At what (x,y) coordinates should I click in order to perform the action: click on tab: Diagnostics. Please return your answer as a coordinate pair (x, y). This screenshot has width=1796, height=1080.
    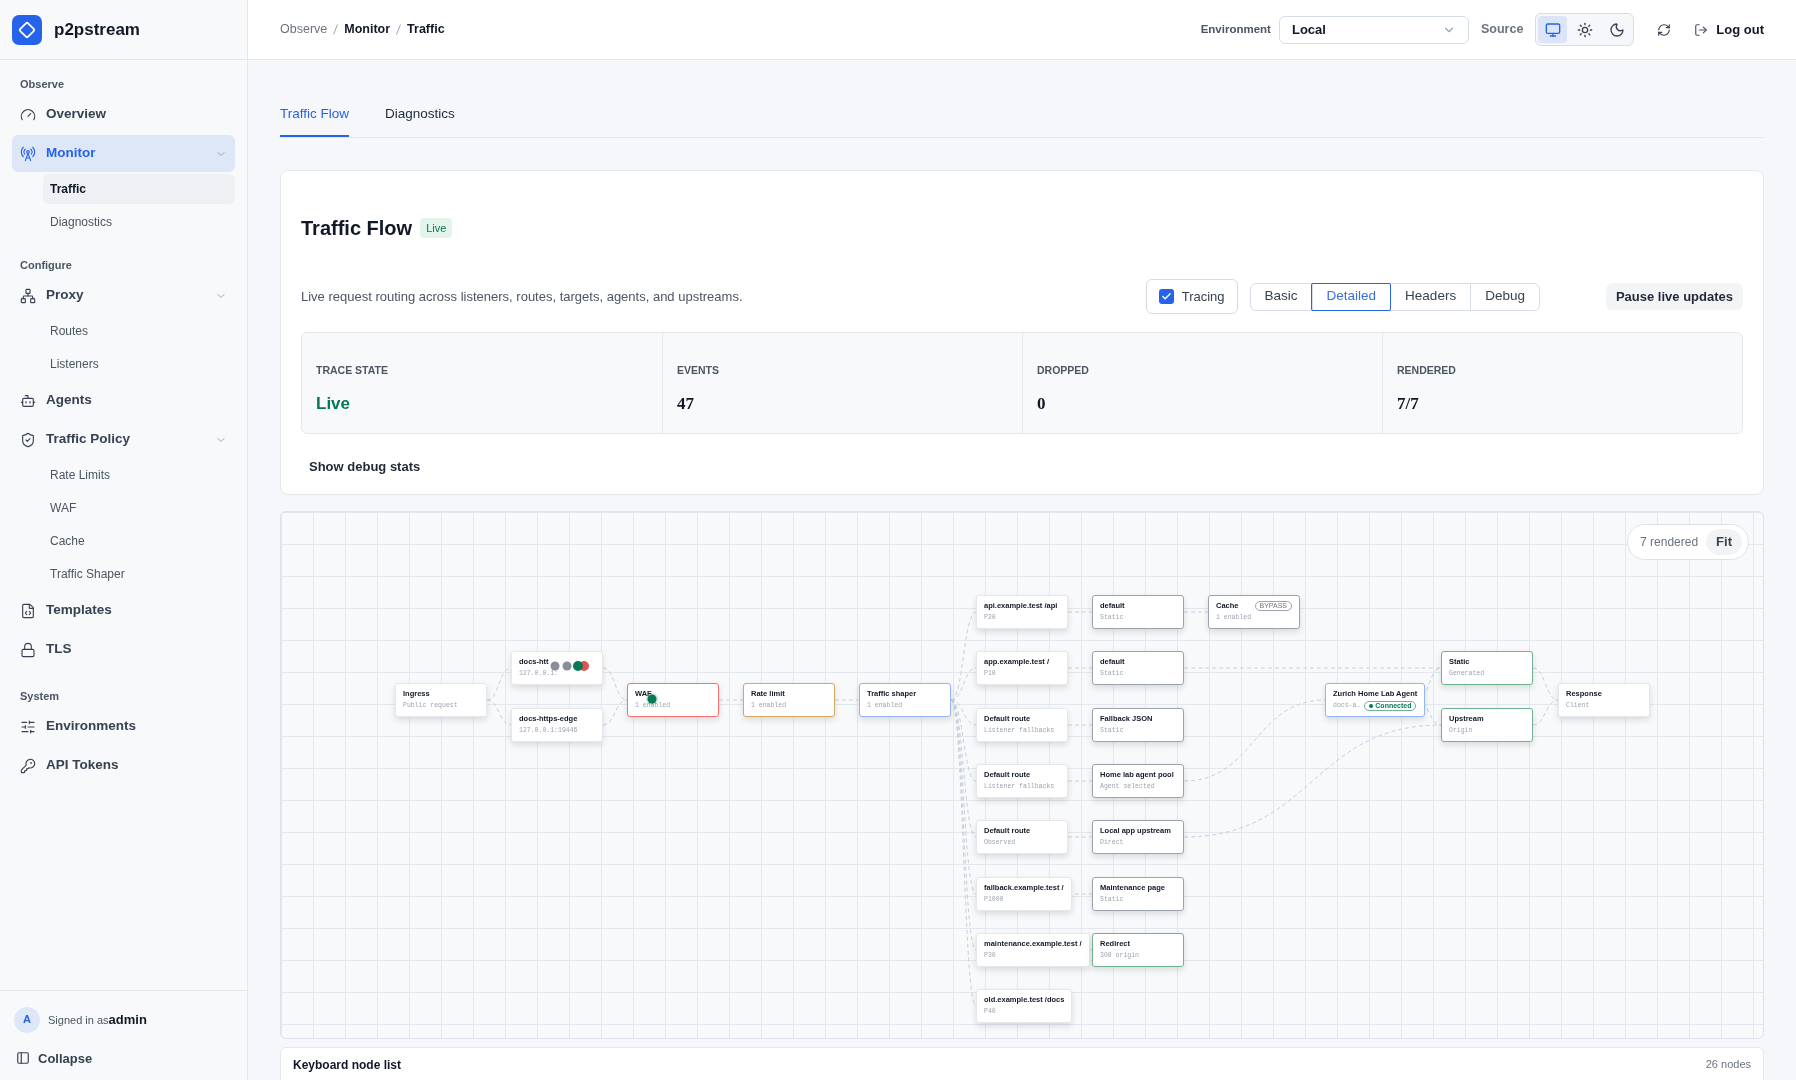
    Looking at the image, I should click on (420, 115).